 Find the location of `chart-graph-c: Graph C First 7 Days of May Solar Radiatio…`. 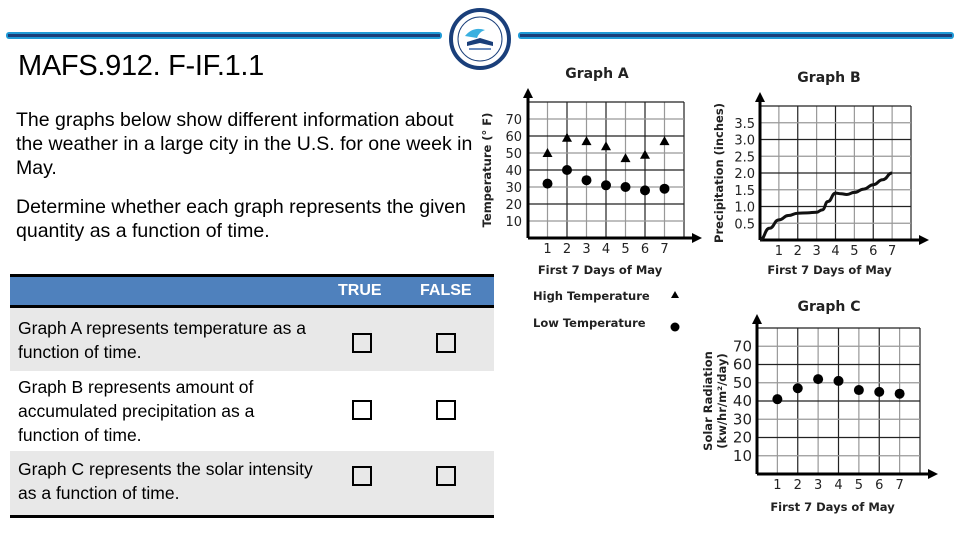

chart-graph-c: Graph C First 7 Days of May Solar Radiatio… is located at coordinates (819, 406).